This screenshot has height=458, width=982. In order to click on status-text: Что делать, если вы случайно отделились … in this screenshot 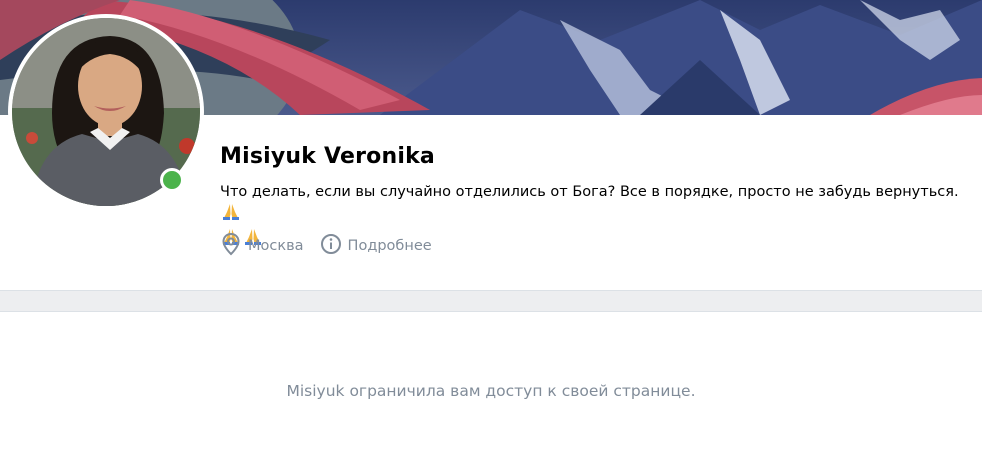, I will do `click(589, 192)`.